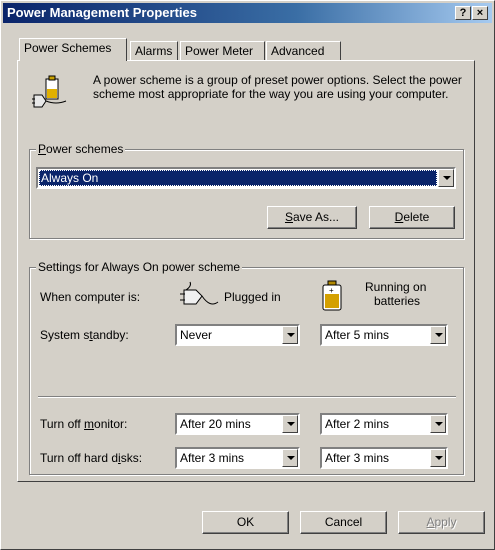 The width and height of the screenshot is (495, 550). What do you see at coordinates (397, 301) in the screenshot?
I see `batteries-label: batteries` at bounding box center [397, 301].